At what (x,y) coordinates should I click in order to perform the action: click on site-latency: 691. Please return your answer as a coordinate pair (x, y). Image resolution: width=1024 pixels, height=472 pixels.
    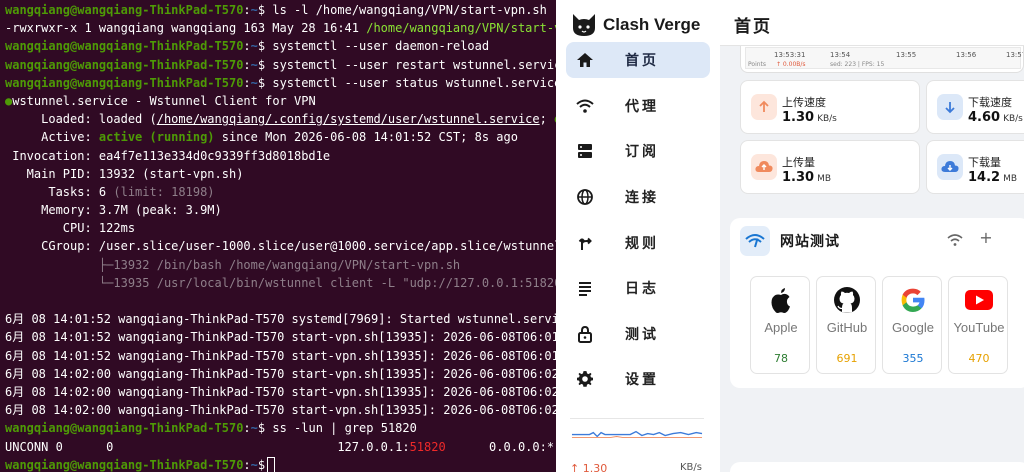
    Looking at the image, I should click on (847, 358).